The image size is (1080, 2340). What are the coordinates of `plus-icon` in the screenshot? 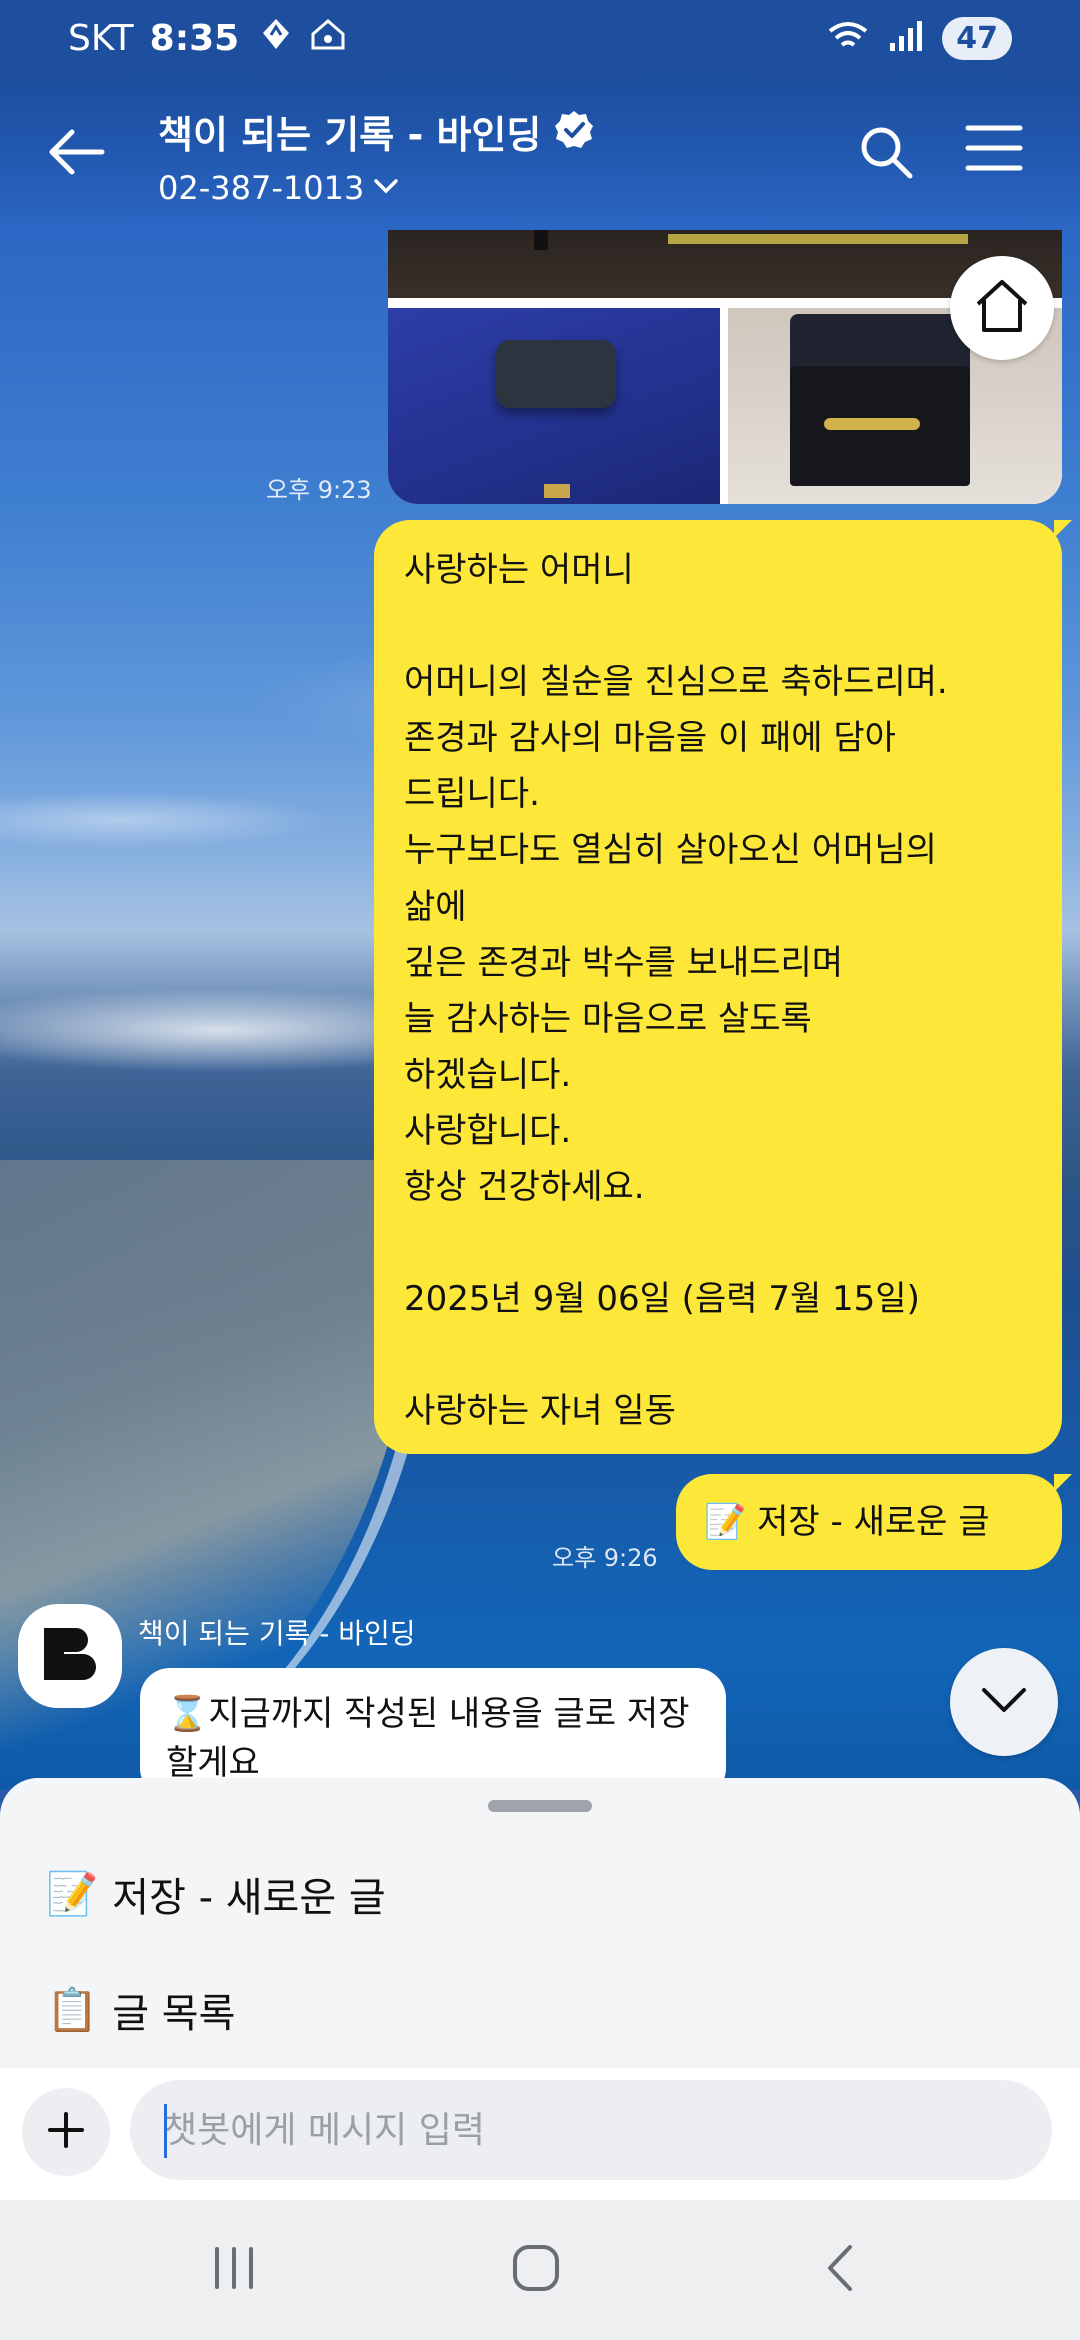 It's located at (66, 2132).